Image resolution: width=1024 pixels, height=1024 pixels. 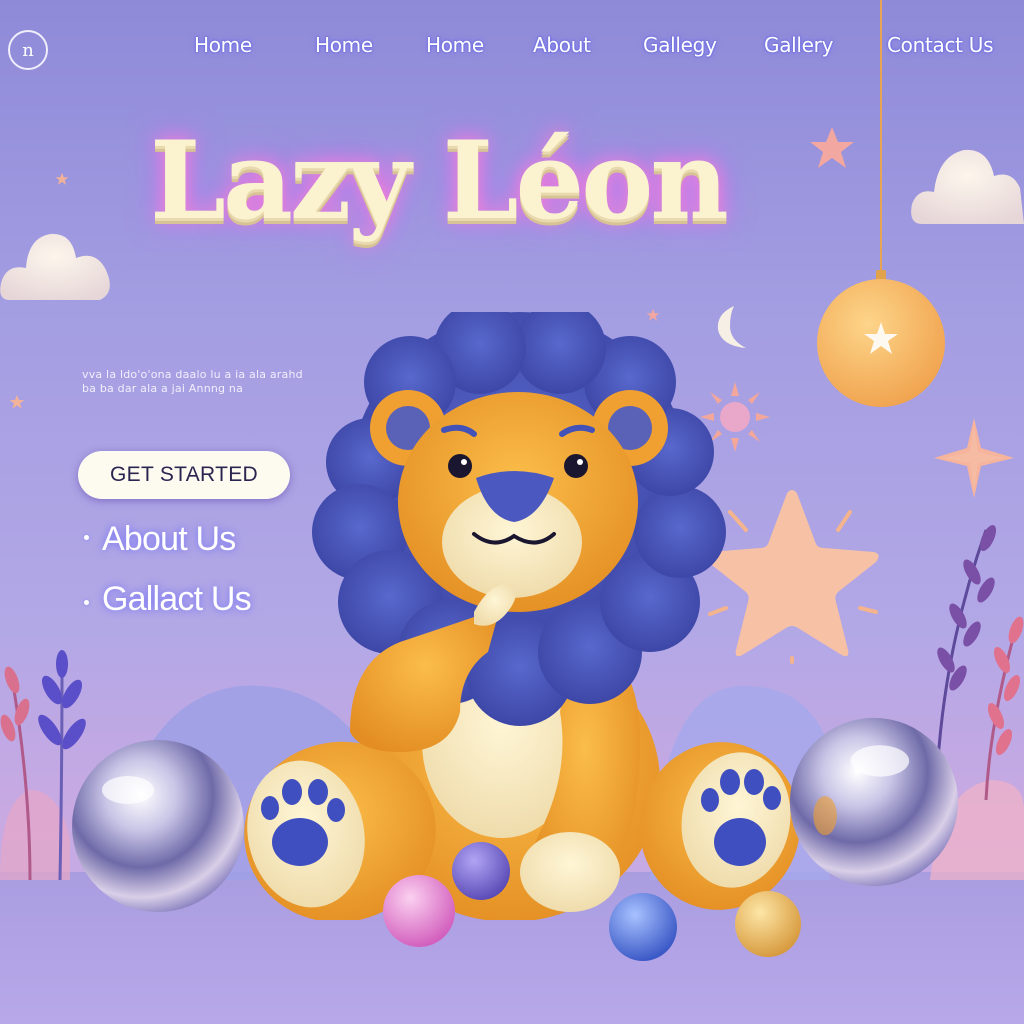 What do you see at coordinates (439, 181) in the screenshot?
I see `hero-title: Lazy Léon` at bounding box center [439, 181].